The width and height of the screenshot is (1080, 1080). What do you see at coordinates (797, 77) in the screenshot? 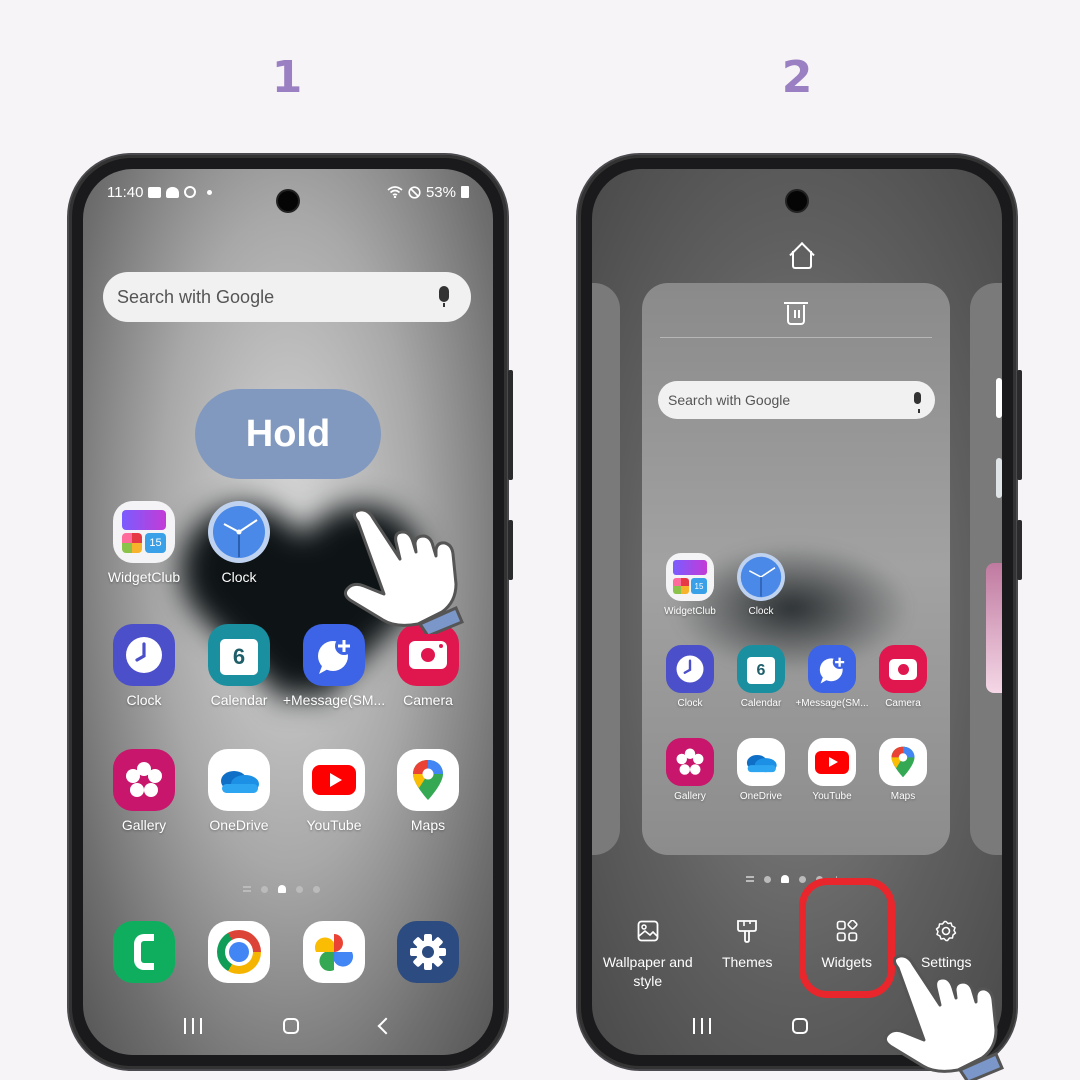
I see `step-number-2: 2` at bounding box center [797, 77].